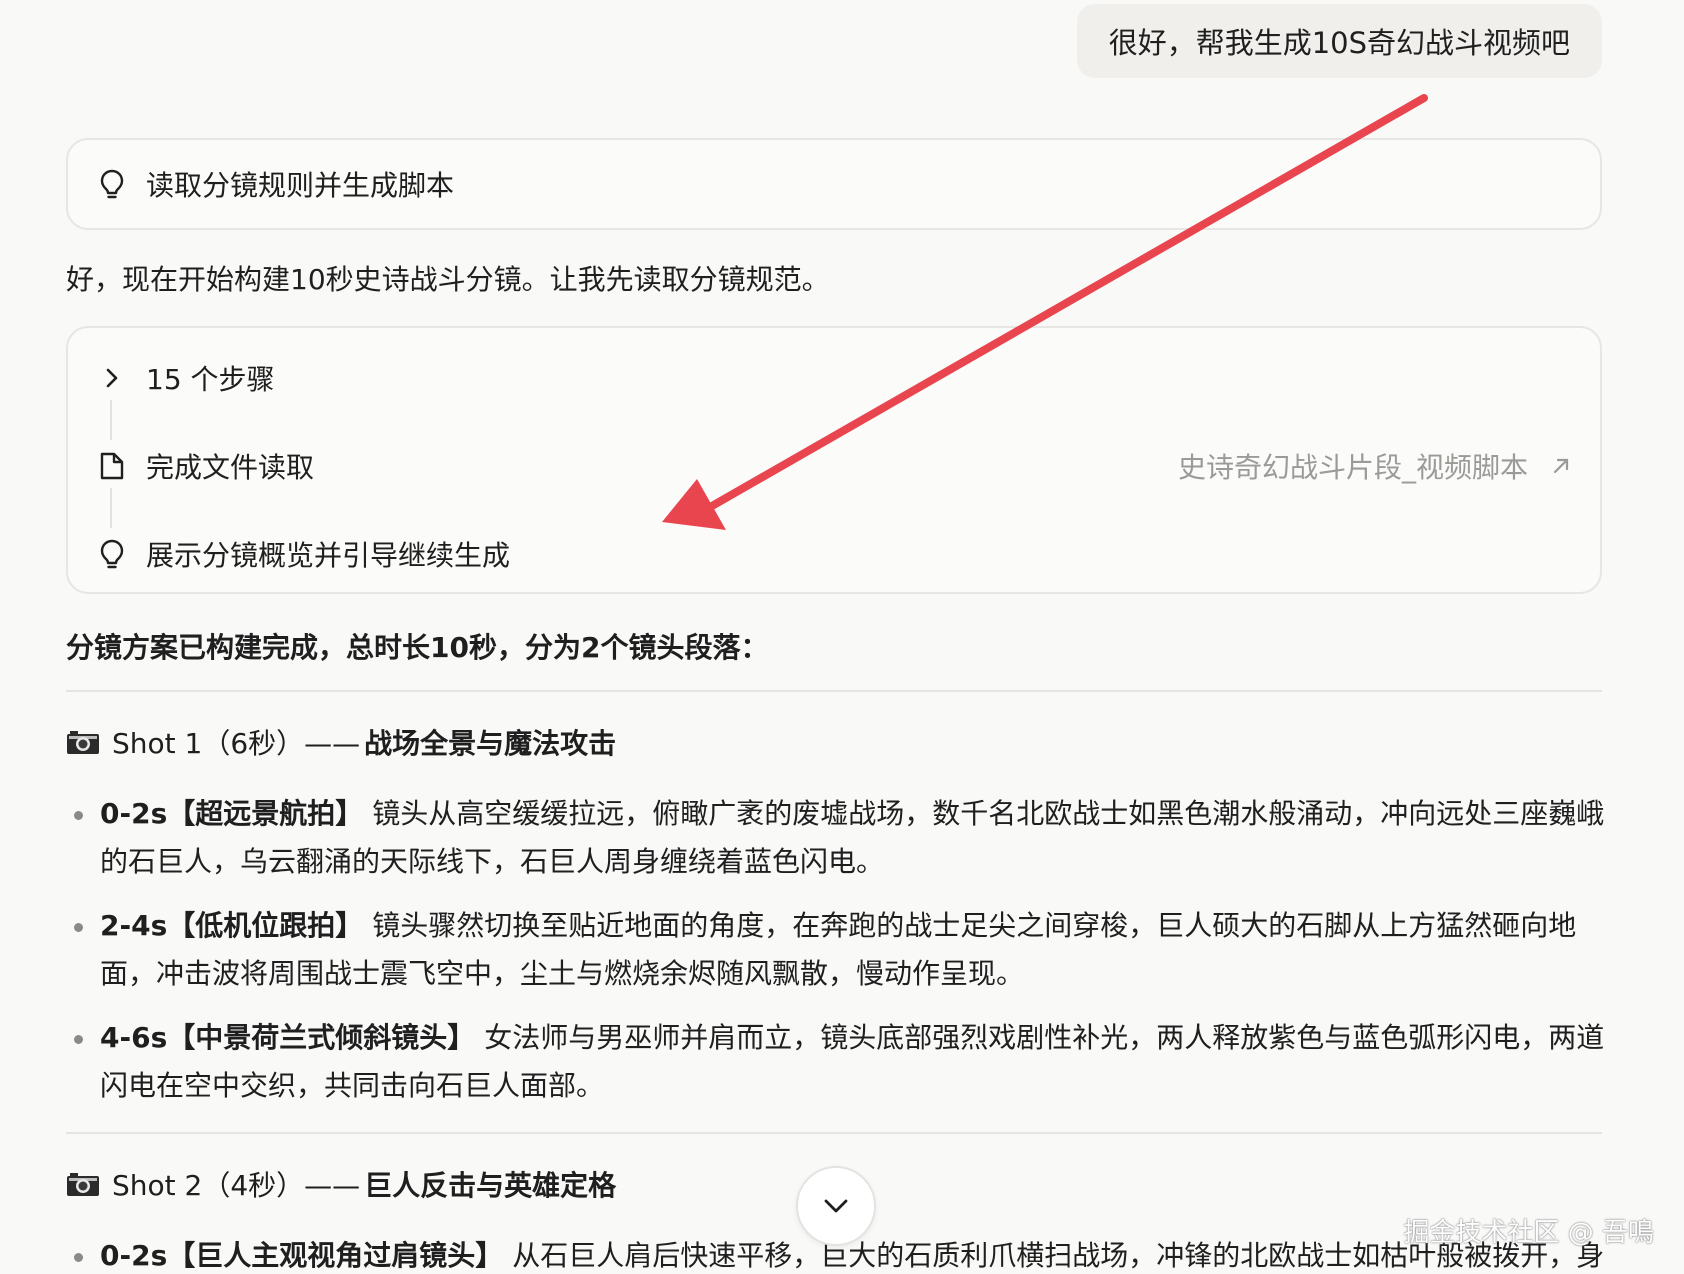 This screenshot has width=1684, height=1274. Describe the element at coordinates (112, 378) in the screenshot. I see `chevron-right-icon` at that location.